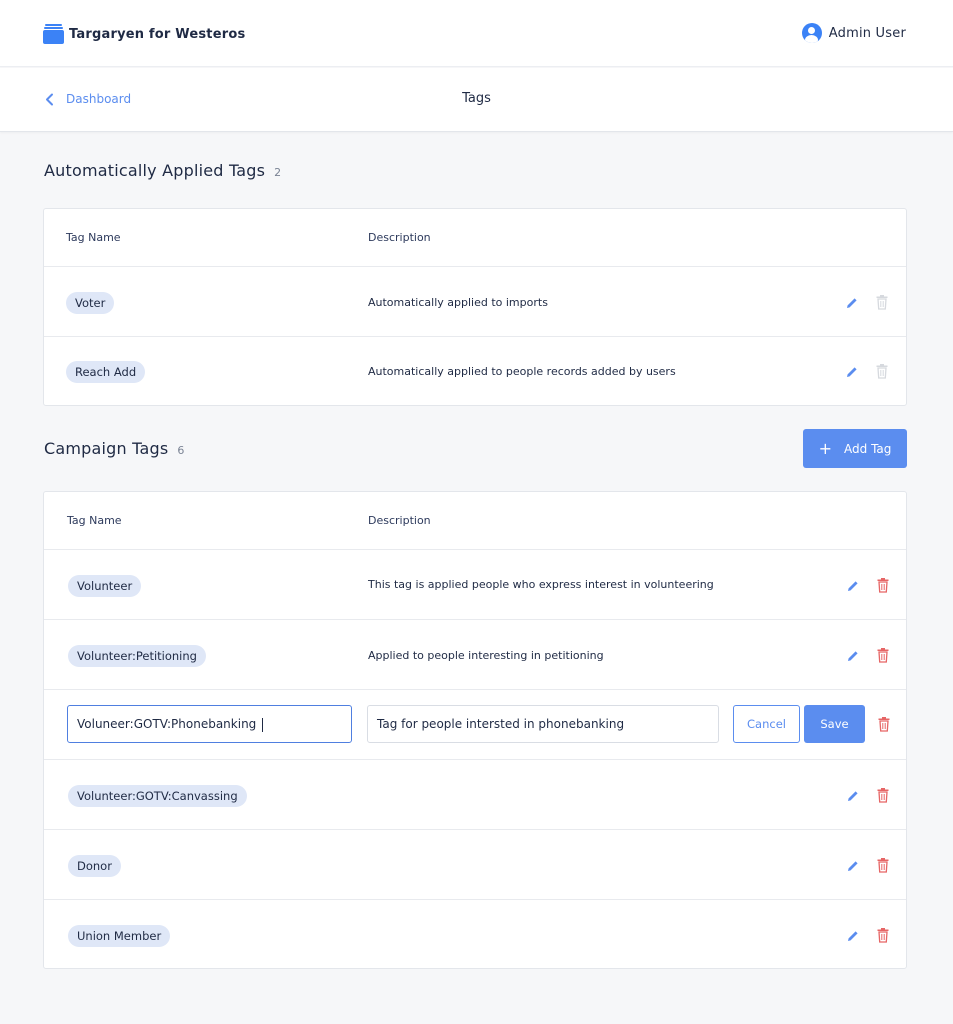  Describe the element at coordinates (868, 448) in the screenshot. I see `add-tag-label: Add Tag` at that location.